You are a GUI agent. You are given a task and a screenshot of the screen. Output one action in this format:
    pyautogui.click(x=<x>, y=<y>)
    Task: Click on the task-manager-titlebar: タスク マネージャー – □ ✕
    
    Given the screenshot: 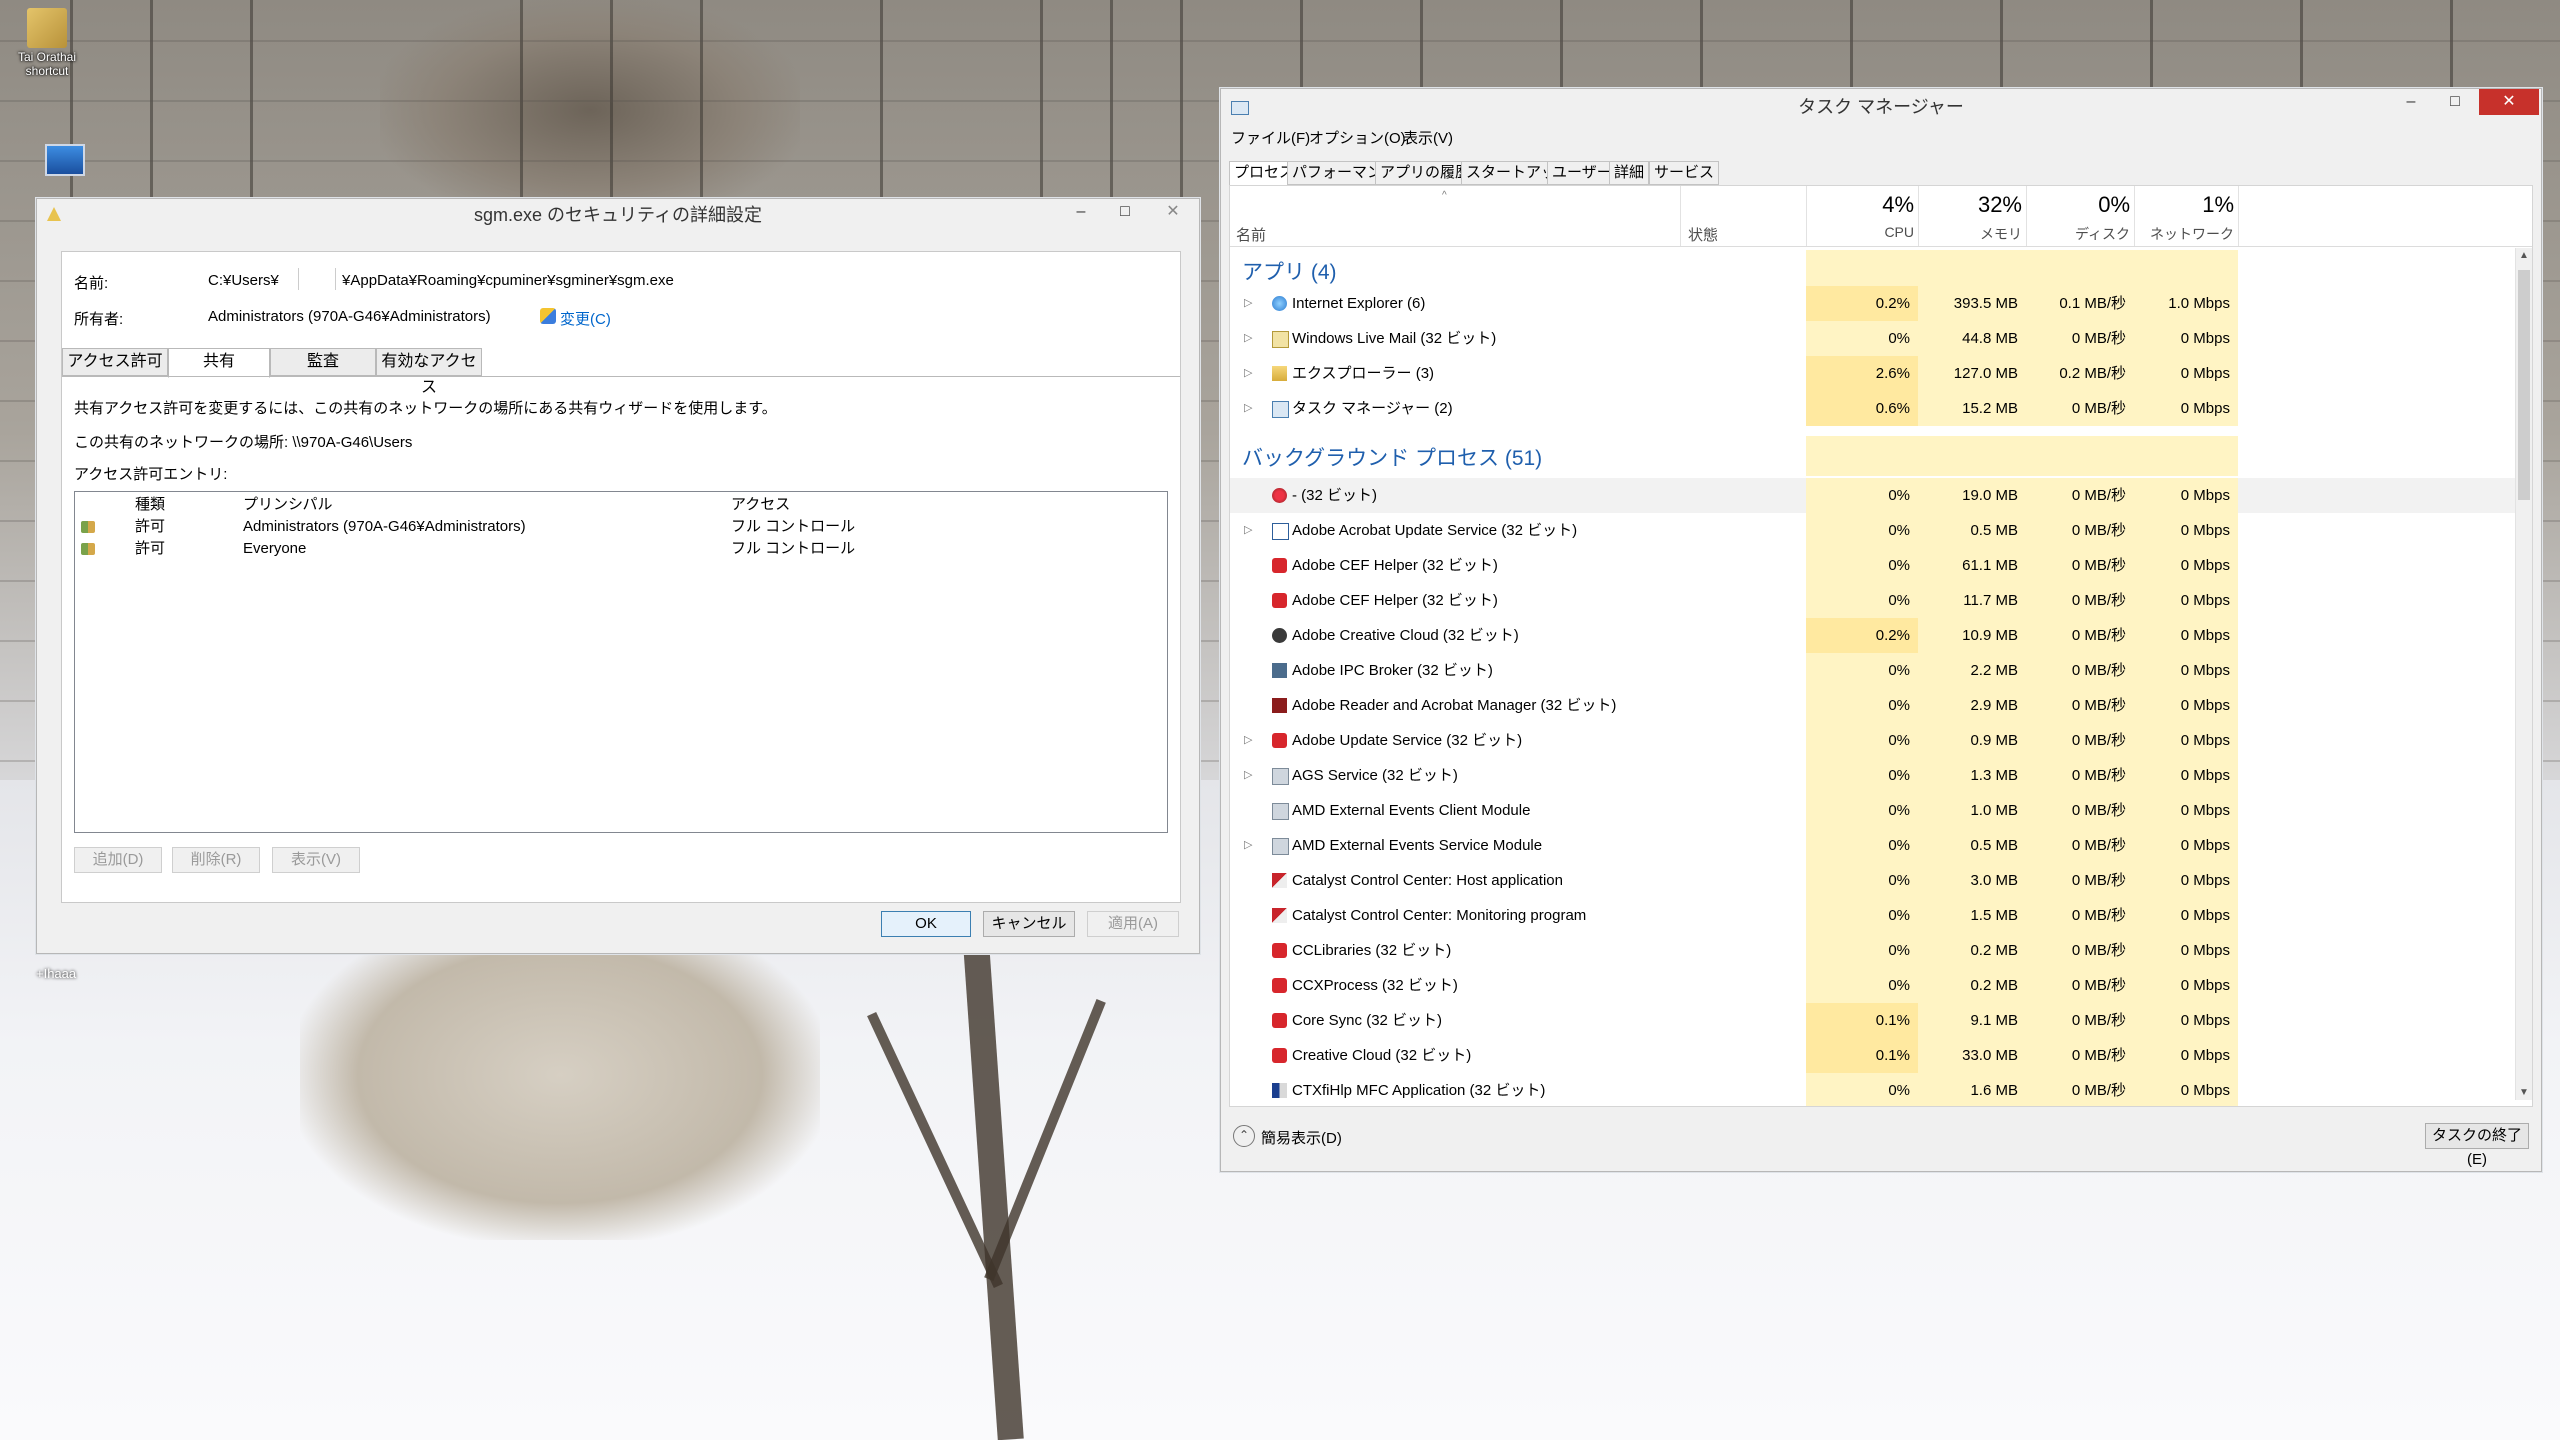 What is the action you would take?
    pyautogui.click(x=1881, y=107)
    